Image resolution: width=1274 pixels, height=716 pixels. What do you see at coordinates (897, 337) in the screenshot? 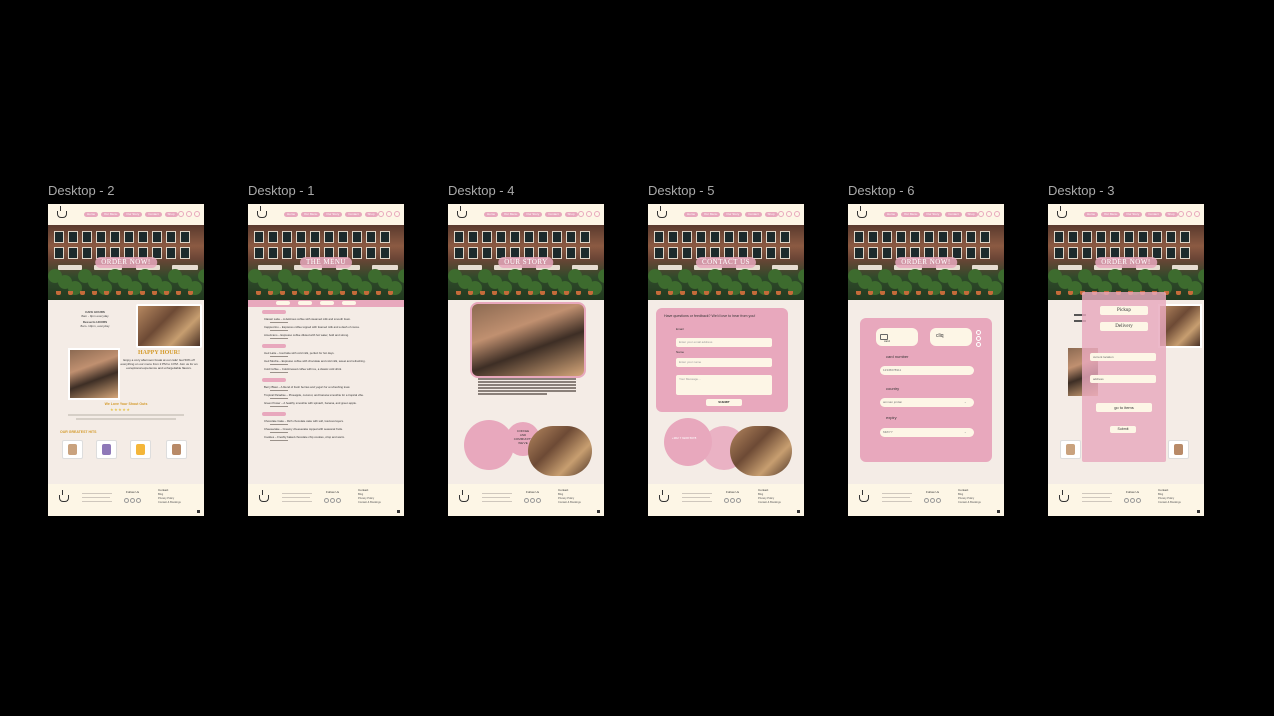
I see `pay-card-option: card` at bounding box center [897, 337].